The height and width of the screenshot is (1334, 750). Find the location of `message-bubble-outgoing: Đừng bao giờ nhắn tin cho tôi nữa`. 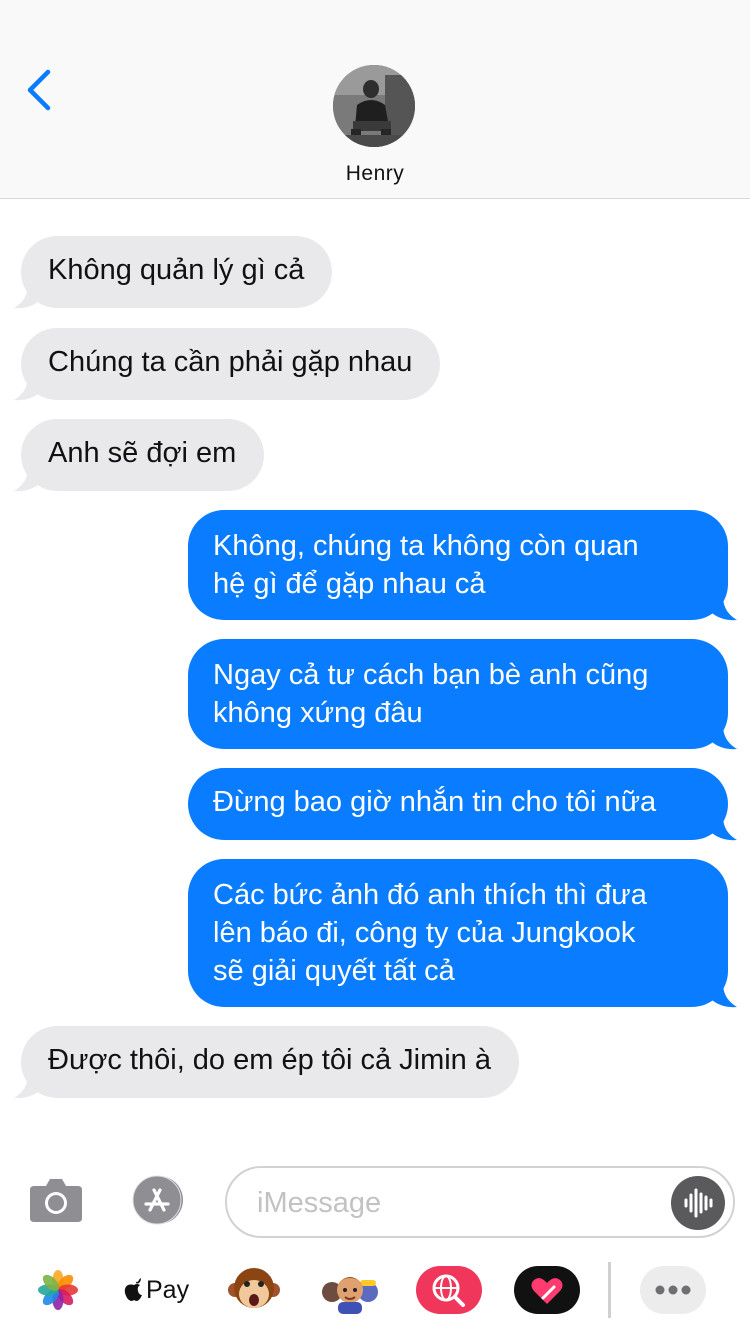

message-bubble-outgoing: Đừng bao giờ nhắn tin cho tôi nữa is located at coordinates (458, 804).